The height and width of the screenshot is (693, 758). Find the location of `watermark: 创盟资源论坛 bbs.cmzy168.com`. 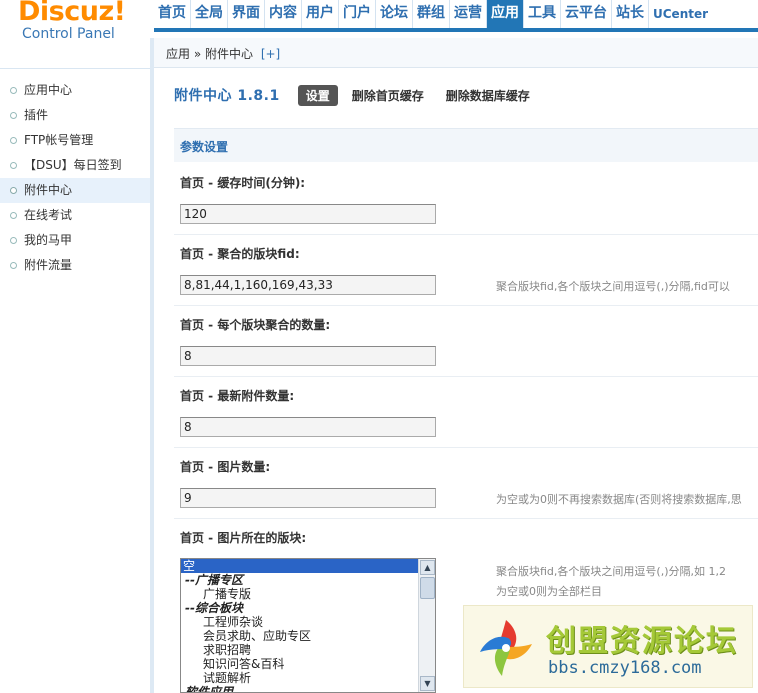

watermark: 创盟资源论坛 bbs.cmzy168.com is located at coordinates (608, 646).